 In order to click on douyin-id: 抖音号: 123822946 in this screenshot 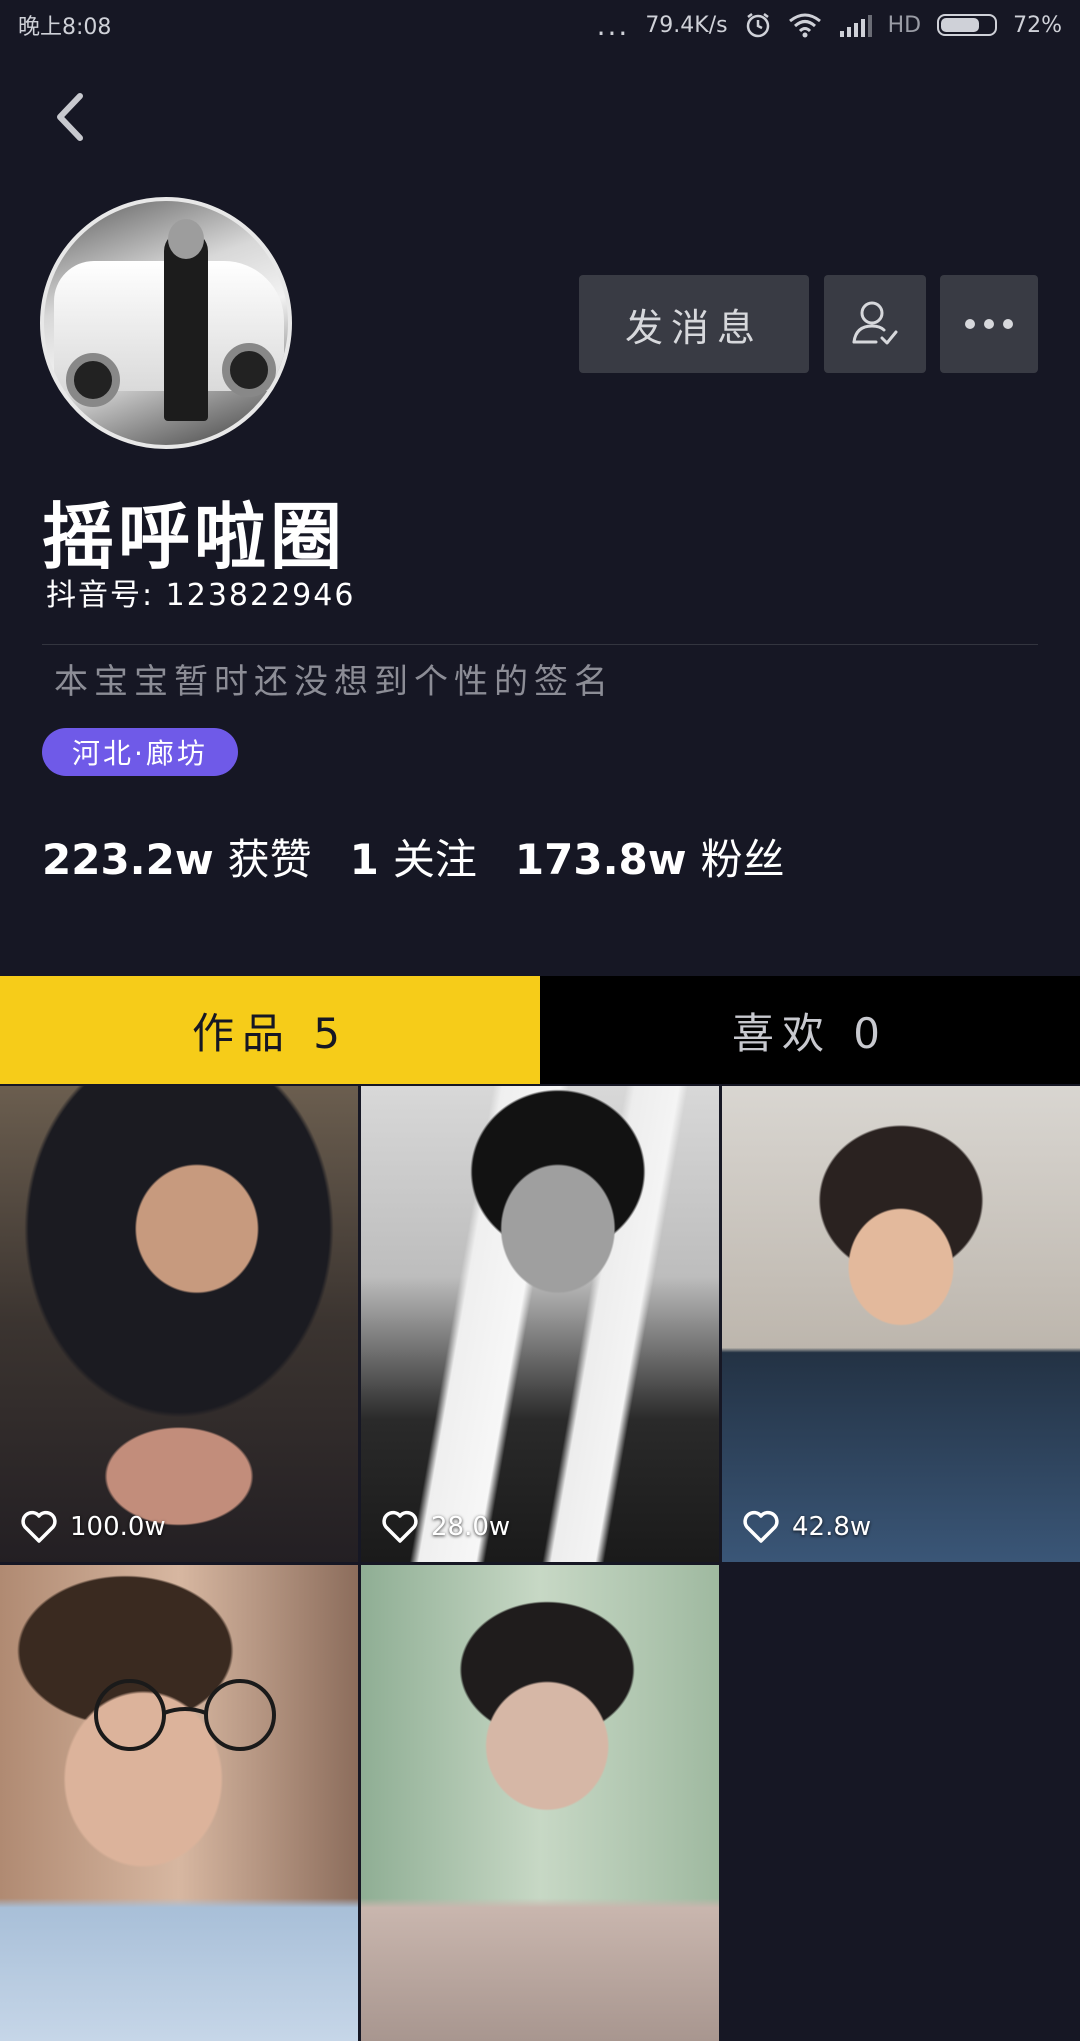, I will do `click(201, 595)`.